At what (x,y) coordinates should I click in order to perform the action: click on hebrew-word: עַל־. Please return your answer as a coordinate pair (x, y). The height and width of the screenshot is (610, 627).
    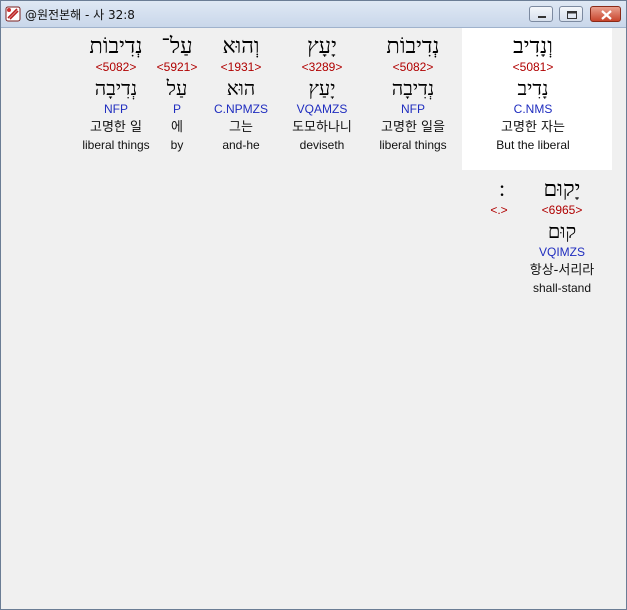
    Looking at the image, I should click on (177, 46).